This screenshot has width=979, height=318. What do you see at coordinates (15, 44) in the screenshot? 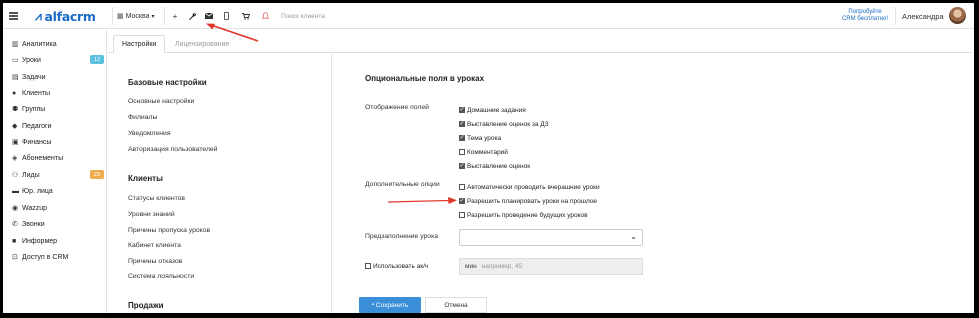
I see `analytics-icon: ▥` at bounding box center [15, 44].